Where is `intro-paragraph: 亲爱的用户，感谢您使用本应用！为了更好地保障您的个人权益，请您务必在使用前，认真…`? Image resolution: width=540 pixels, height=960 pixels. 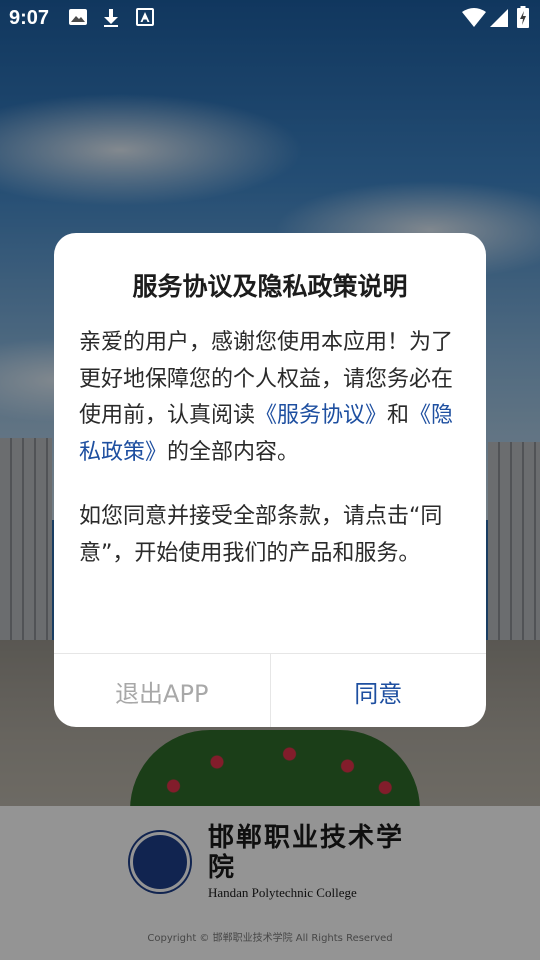 intro-paragraph: 亲爱的用户，感谢您使用本应用！为了更好地保障您的个人权益，请您务必在使用前，认真… is located at coordinates (273, 398).